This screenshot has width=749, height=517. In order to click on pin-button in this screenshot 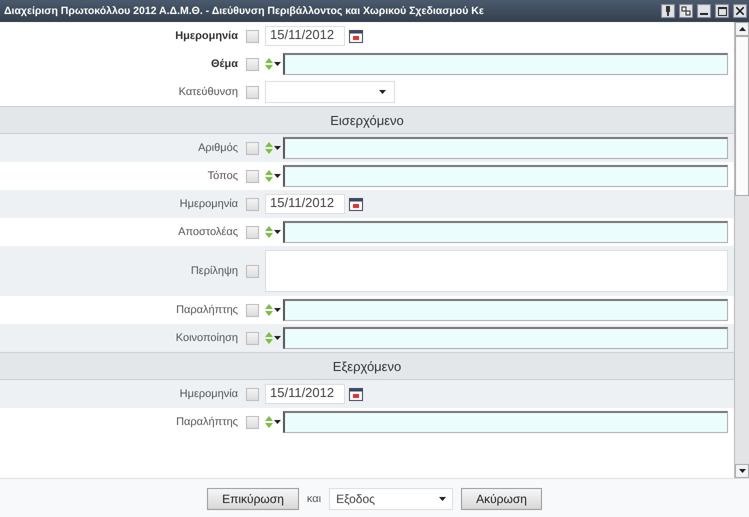, I will do `click(668, 11)`.